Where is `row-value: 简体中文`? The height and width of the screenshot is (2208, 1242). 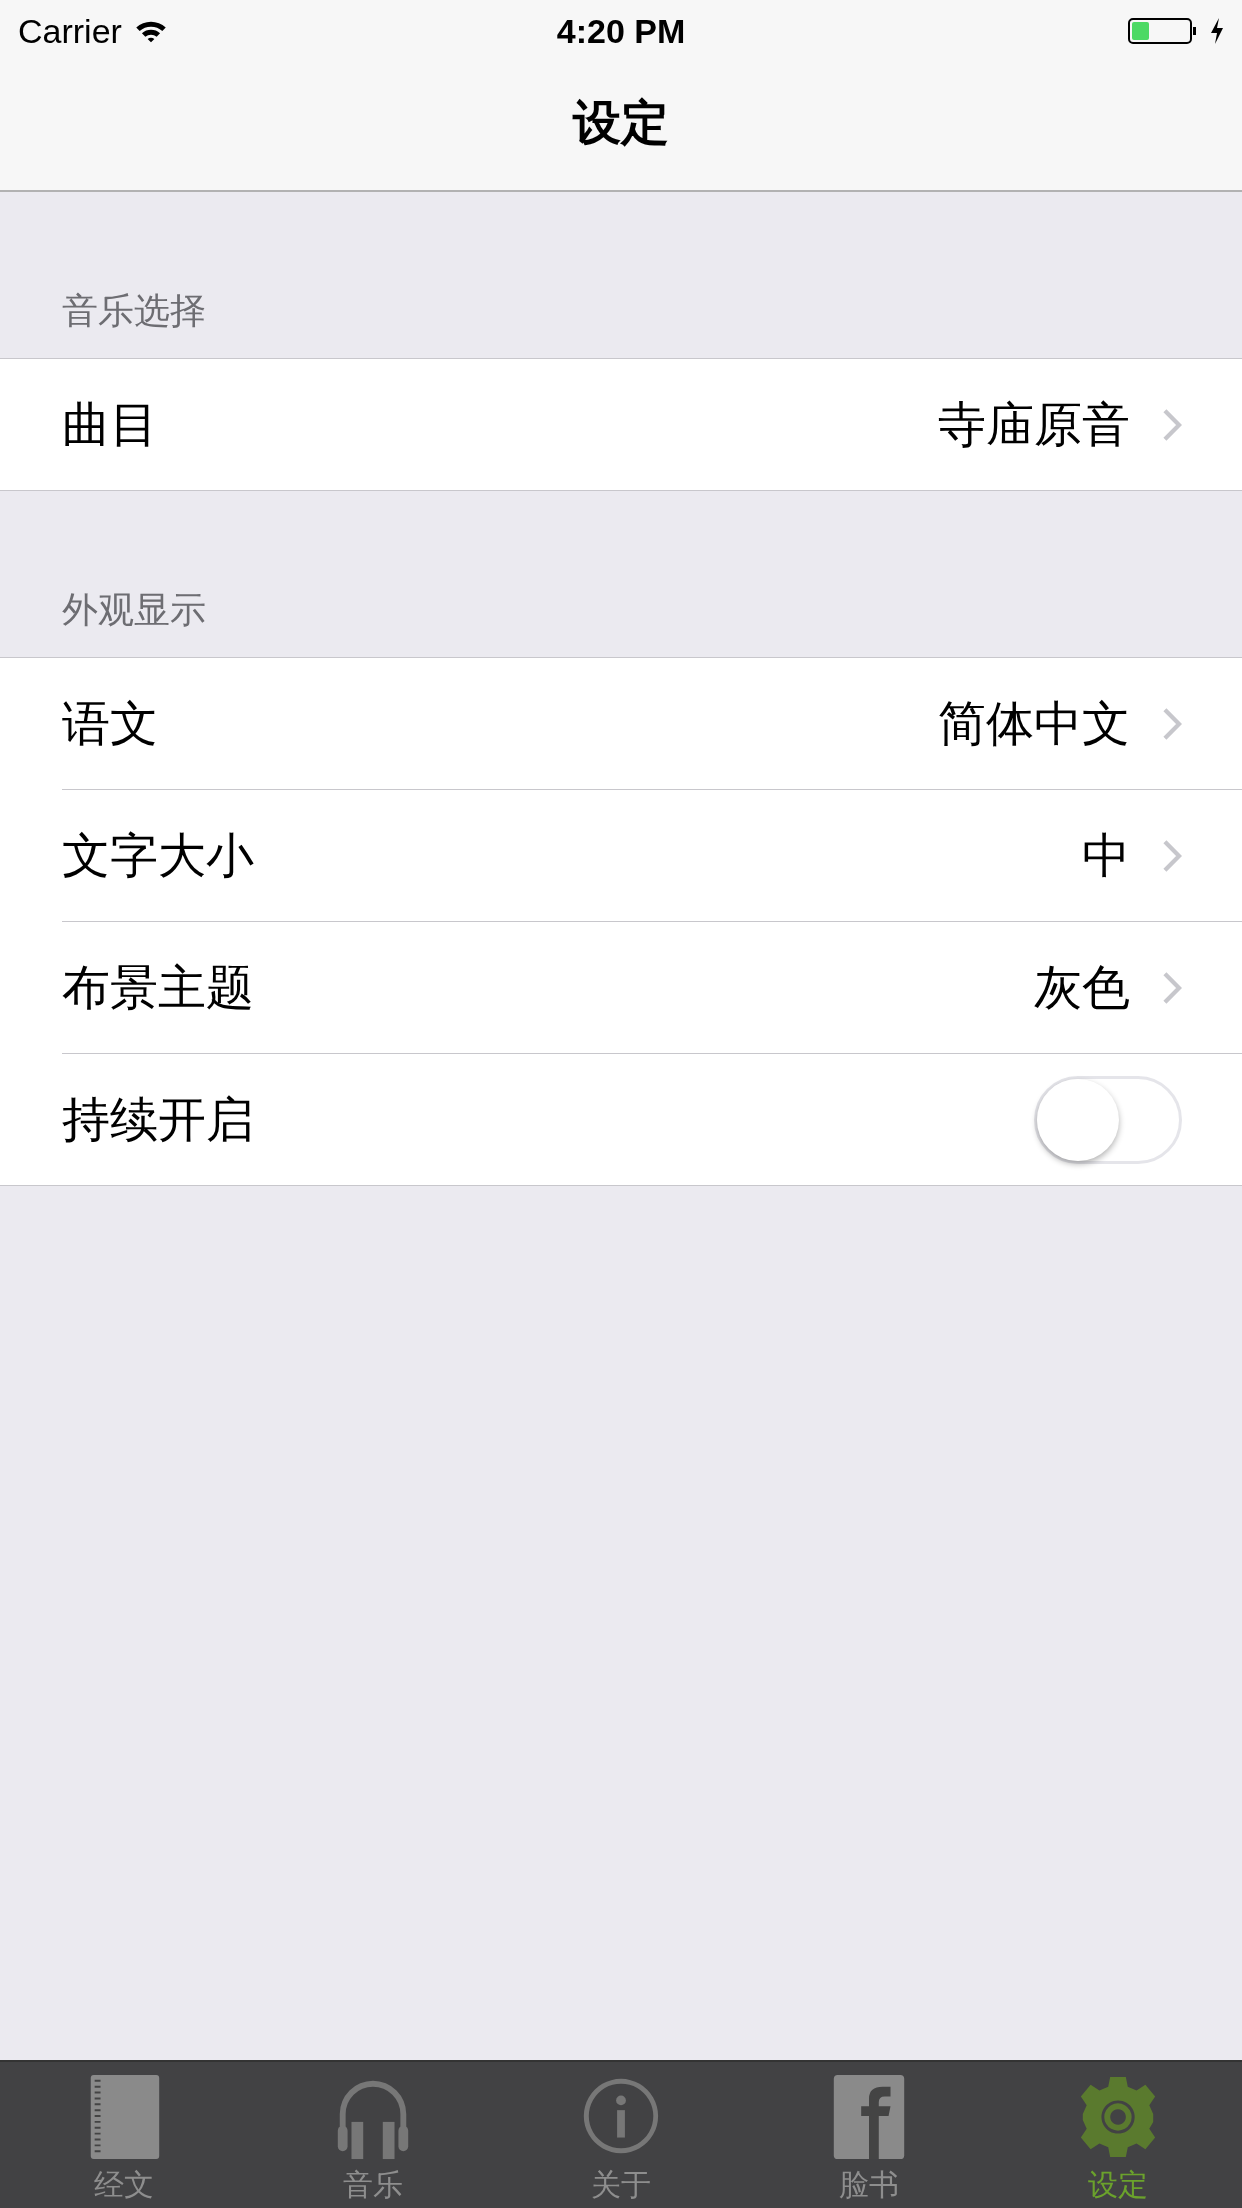
row-value: 简体中文 is located at coordinates (1034, 723).